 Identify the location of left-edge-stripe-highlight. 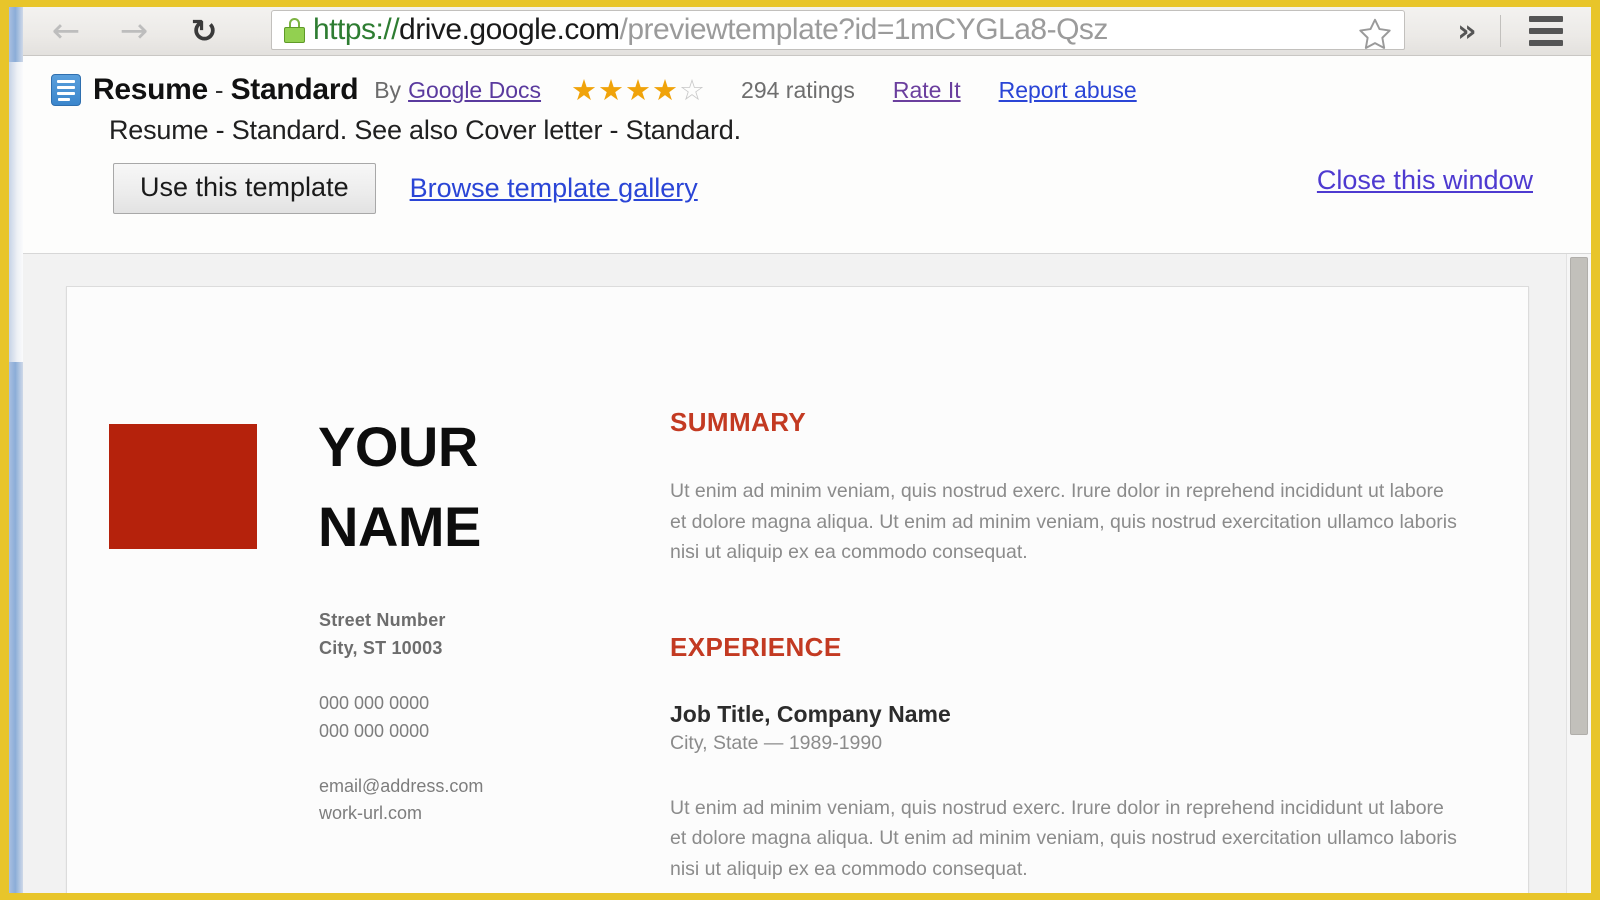
(16, 212).